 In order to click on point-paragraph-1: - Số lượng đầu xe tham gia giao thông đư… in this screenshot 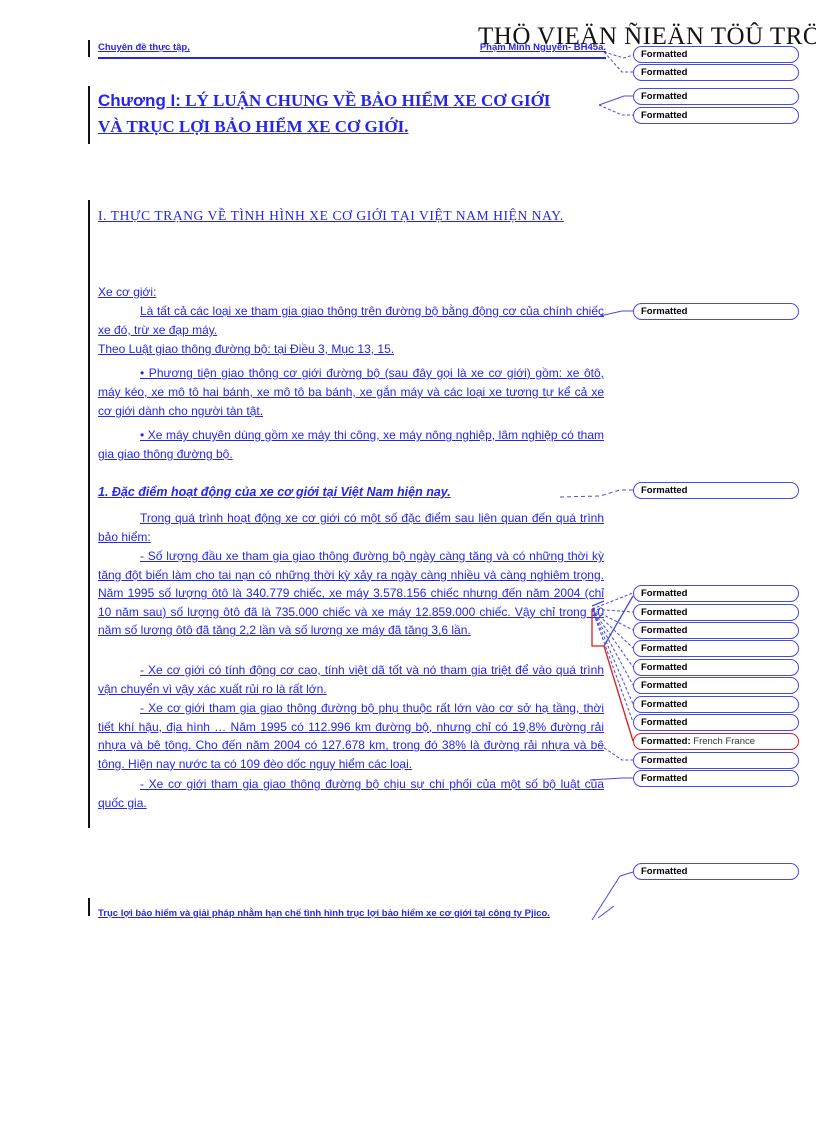, I will do `click(351, 593)`.